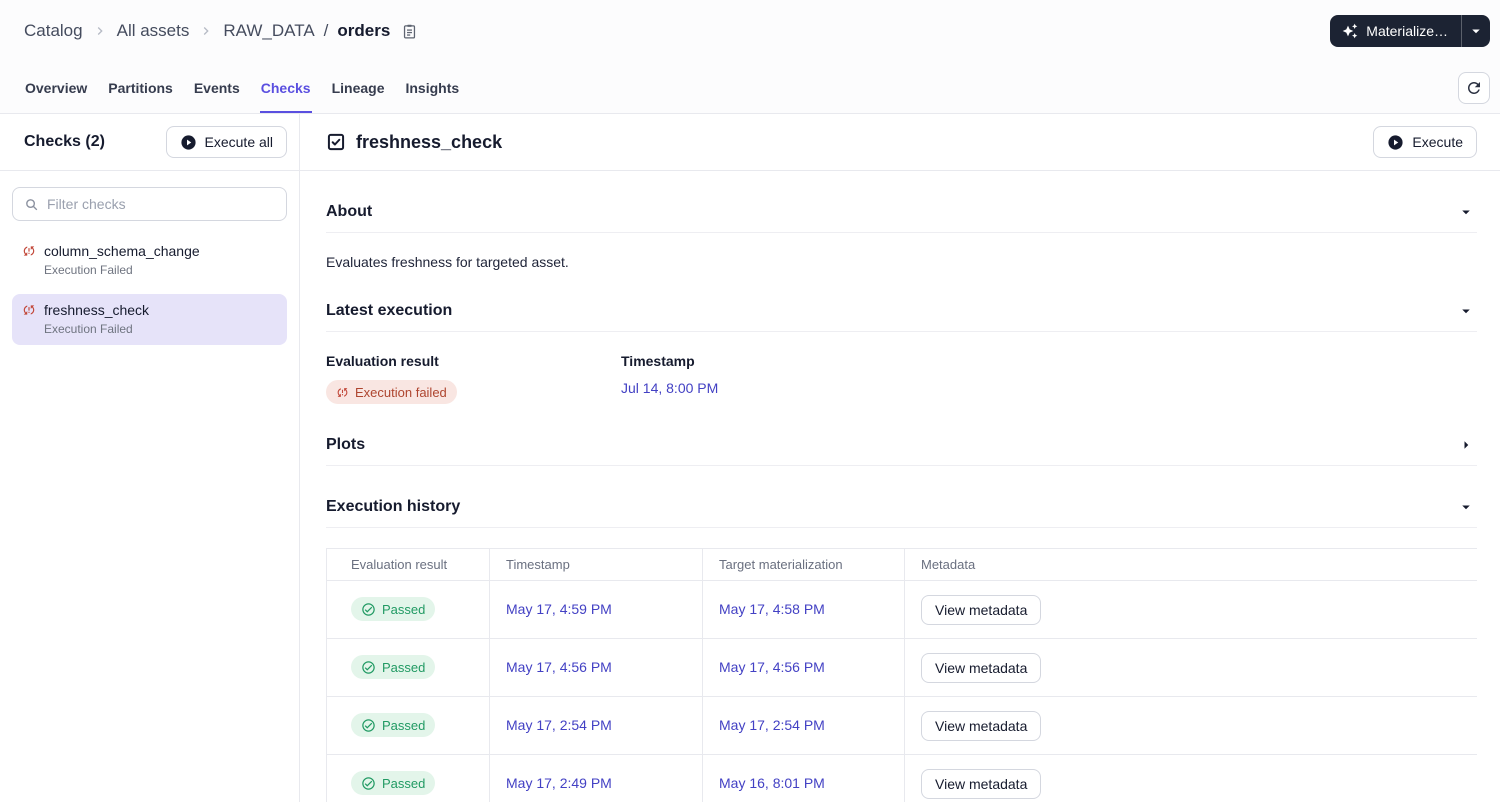 This screenshot has width=1500, height=802. I want to click on caret-down-icon, so click(1476, 31).